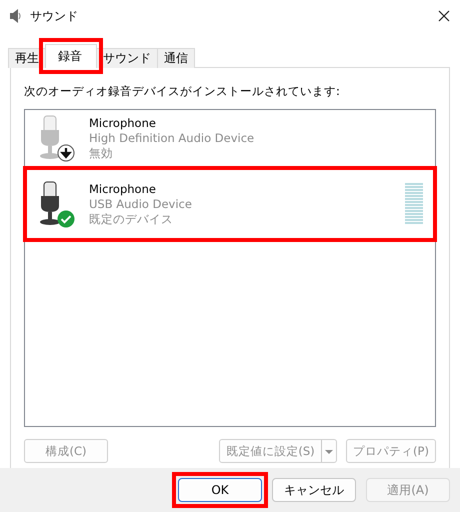 The image size is (460, 512). What do you see at coordinates (314, 490) in the screenshot?
I see `dialog-button: キャンセル` at bounding box center [314, 490].